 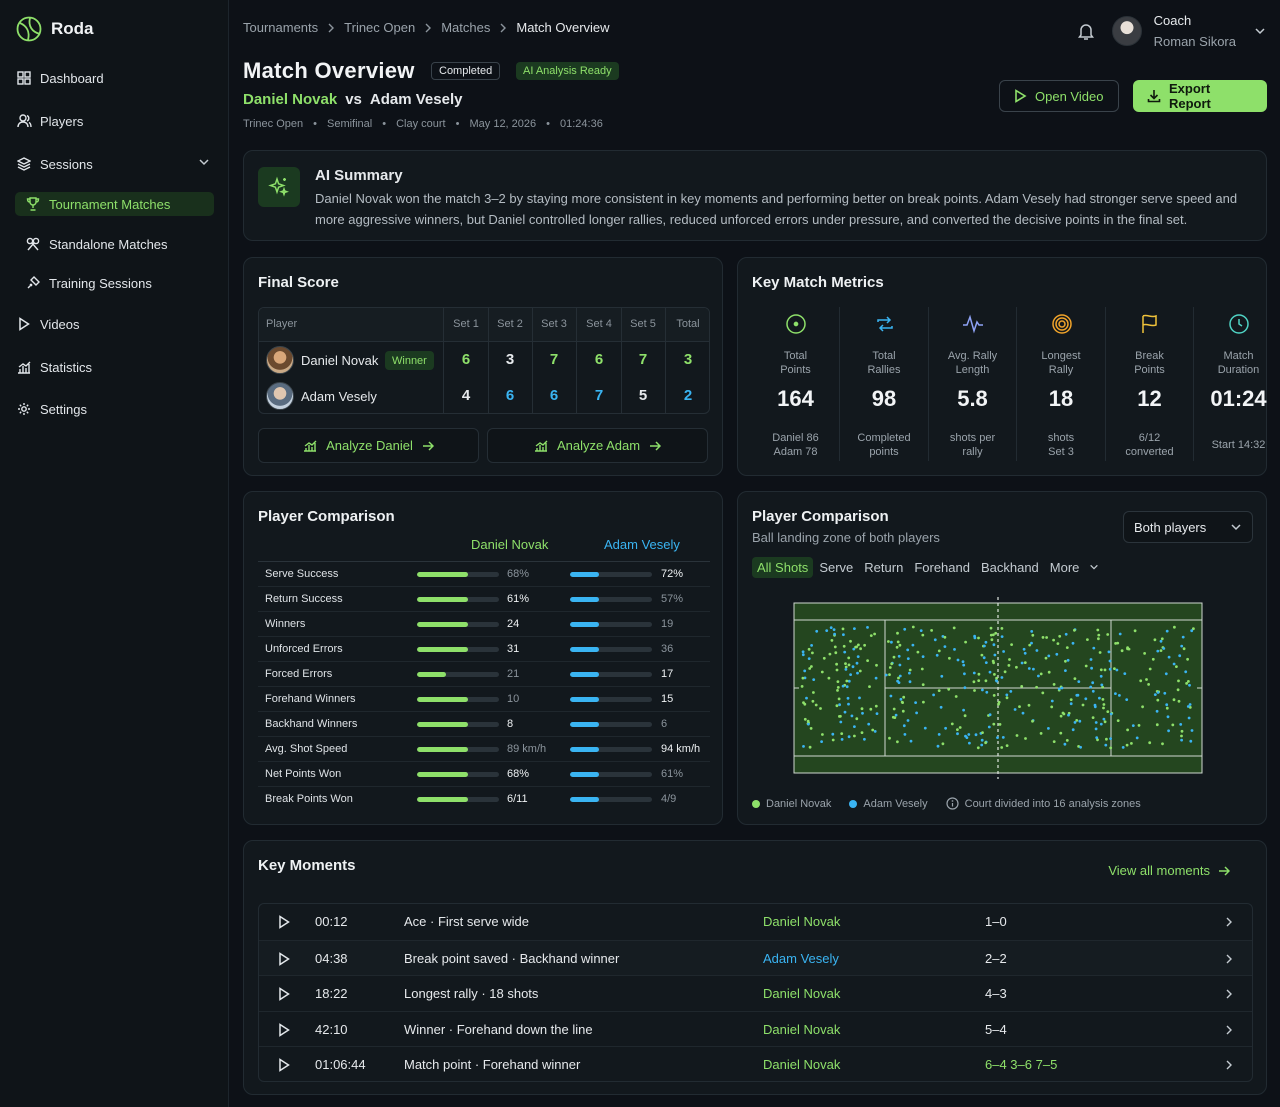 I want to click on tab-return: Return, so click(x=883, y=567).